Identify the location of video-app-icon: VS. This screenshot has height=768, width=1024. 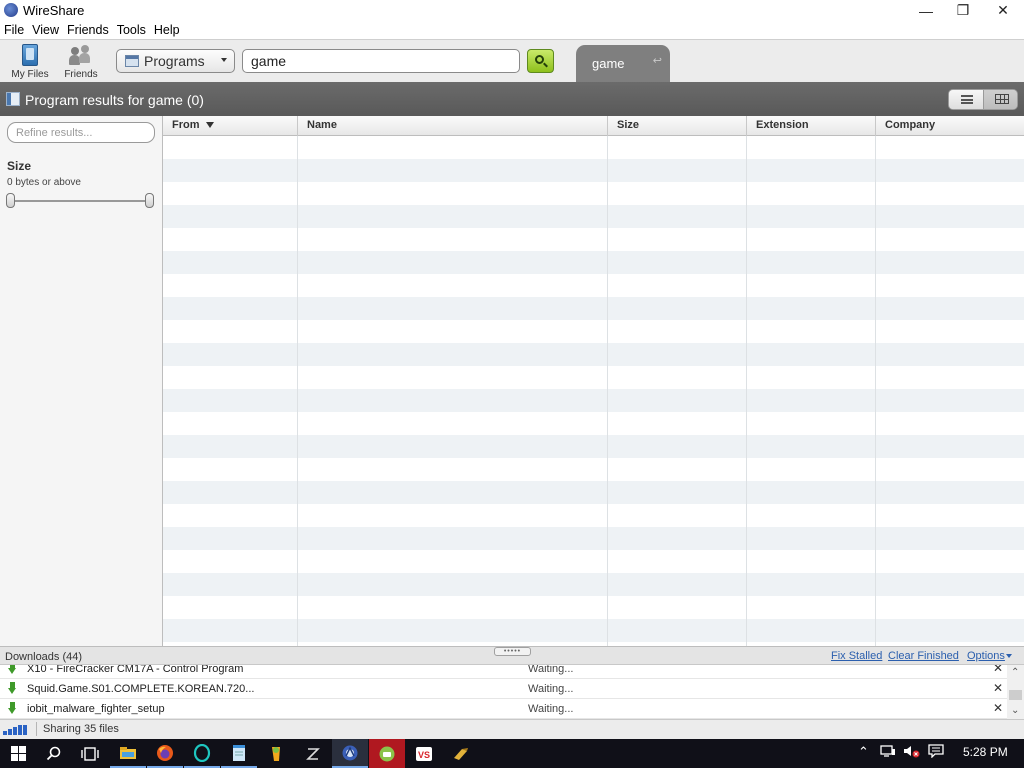
(424, 753).